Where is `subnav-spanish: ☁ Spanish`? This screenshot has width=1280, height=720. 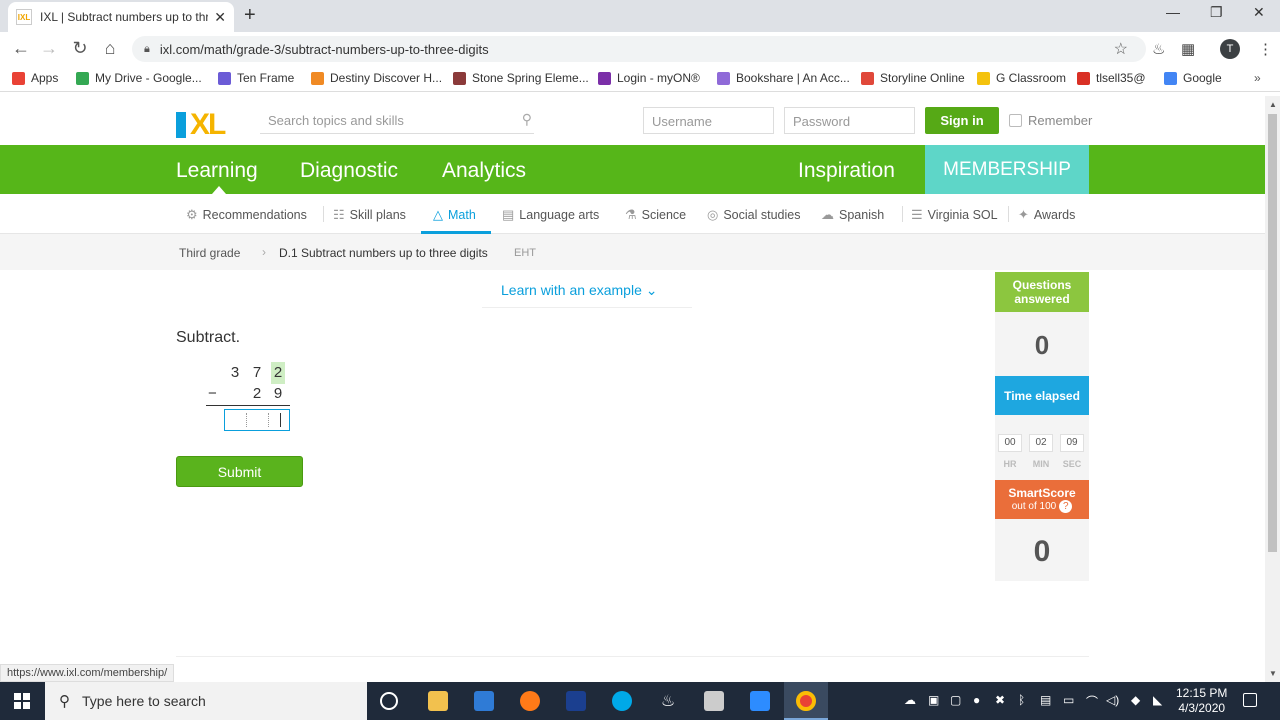
subnav-spanish: ☁ Spanish is located at coordinates (852, 215).